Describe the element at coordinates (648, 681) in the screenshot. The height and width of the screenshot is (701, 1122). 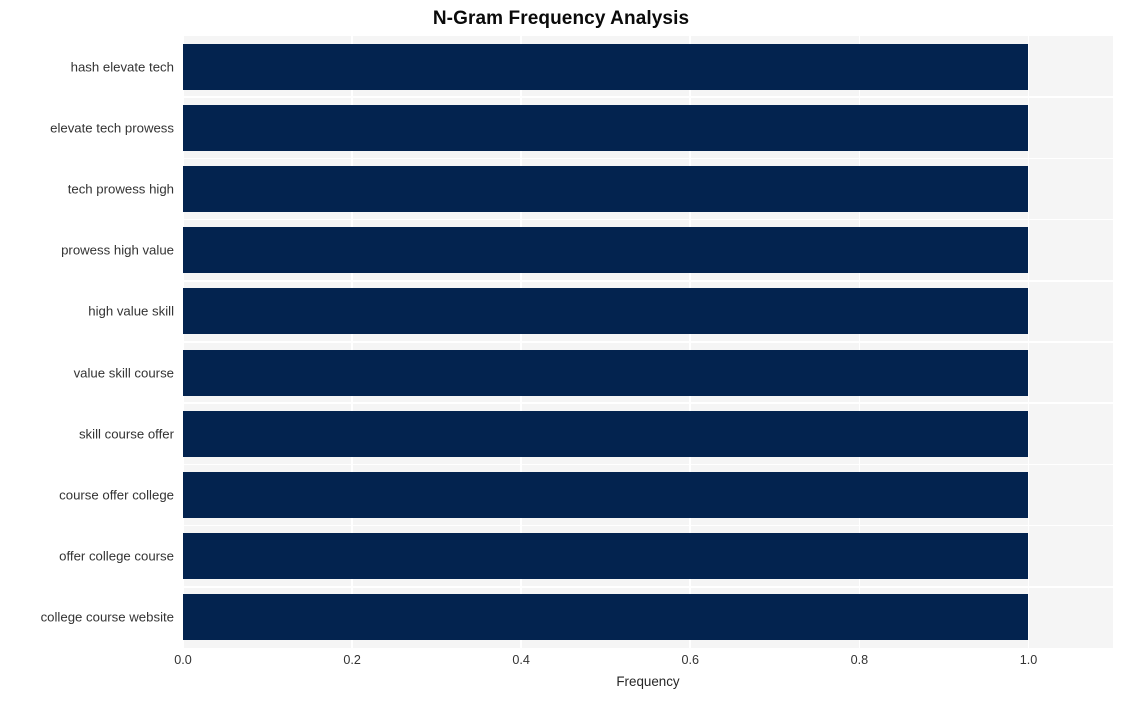
I see `x-axis-label: Frequency` at that location.